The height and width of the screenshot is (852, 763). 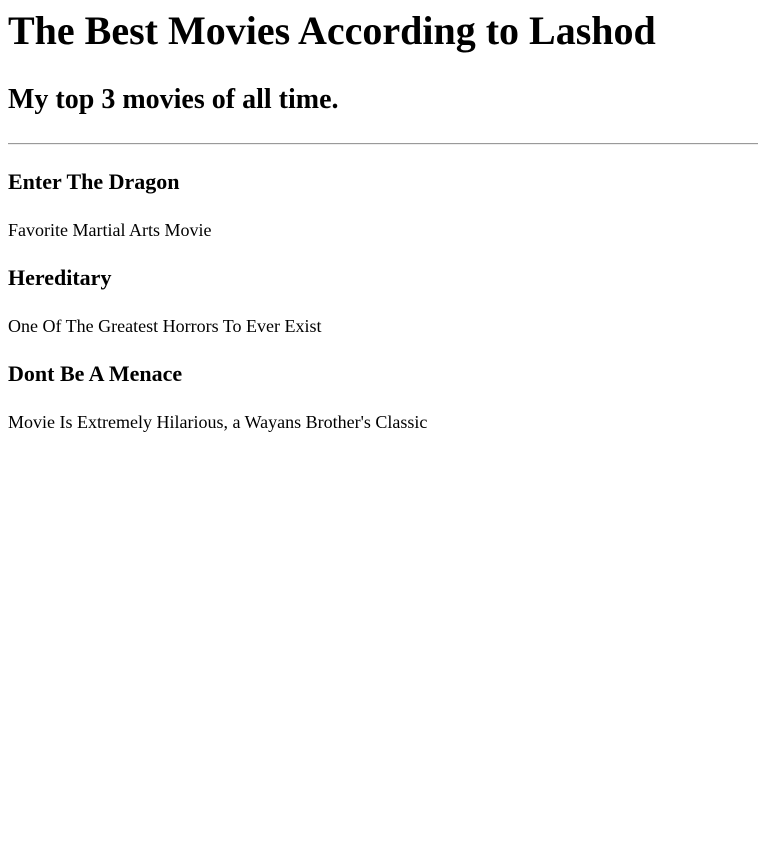 What do you see at coordinates (332, 30) in the screenshot?
I see `page-title: The Best Movies According to Lashod` at bounding box center [332, 30].